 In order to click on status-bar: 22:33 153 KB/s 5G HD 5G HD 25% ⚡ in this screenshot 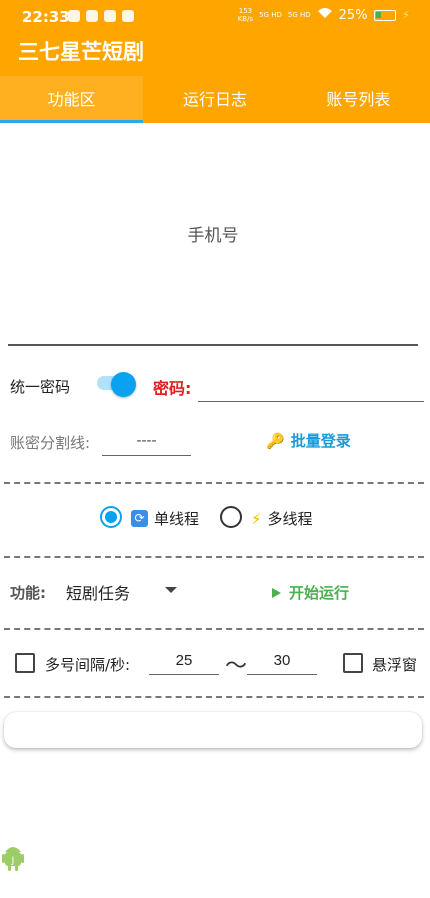, I will do `click(215, 17)`.